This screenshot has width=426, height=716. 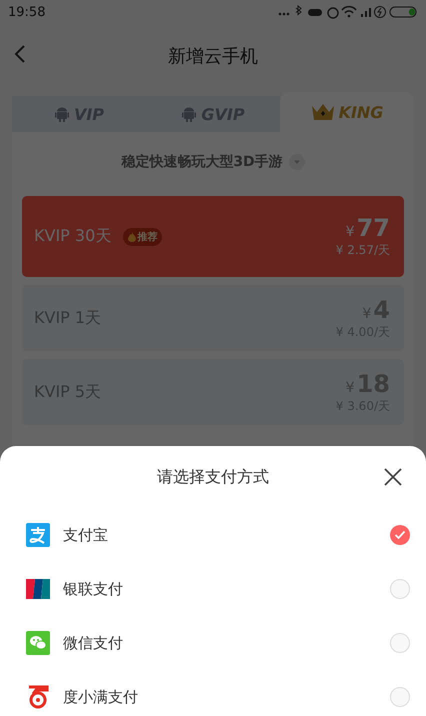 I want to click on wechat-icon, so click(x=38, y=643).